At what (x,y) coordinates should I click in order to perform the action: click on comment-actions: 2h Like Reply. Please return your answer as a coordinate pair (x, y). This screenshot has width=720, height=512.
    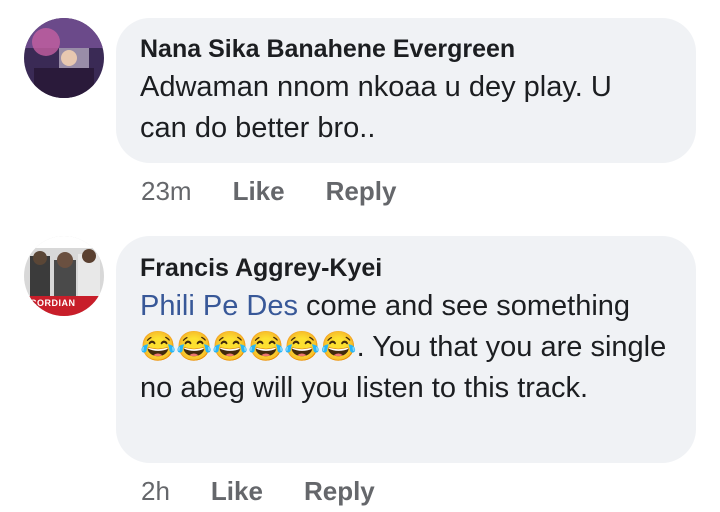
    Looking at the image, I should click on (258, 491).